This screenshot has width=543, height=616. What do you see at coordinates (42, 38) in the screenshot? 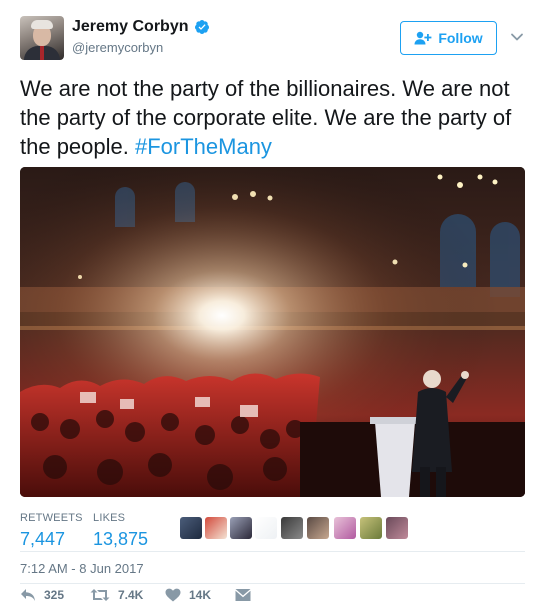
I see `avatar` at bounding box center [42, 38].